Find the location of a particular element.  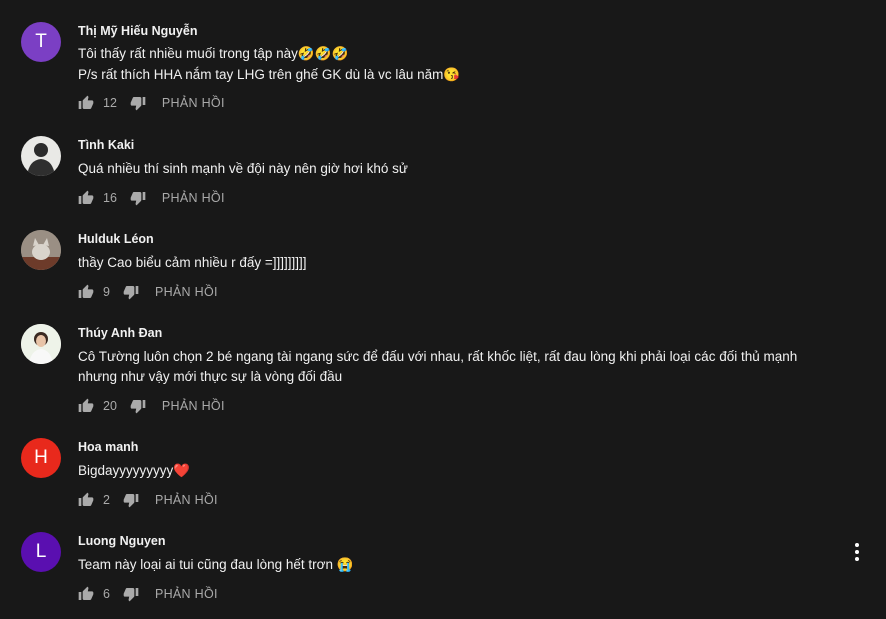

like-count: 2 is located at coordinates (106, 500).